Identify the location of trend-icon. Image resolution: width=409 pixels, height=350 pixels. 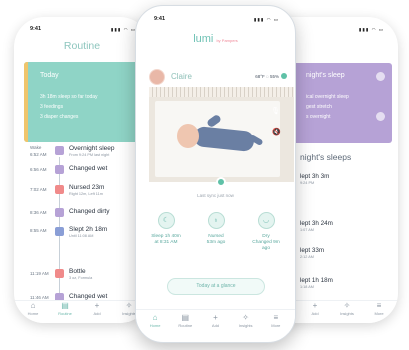
(380, 116).